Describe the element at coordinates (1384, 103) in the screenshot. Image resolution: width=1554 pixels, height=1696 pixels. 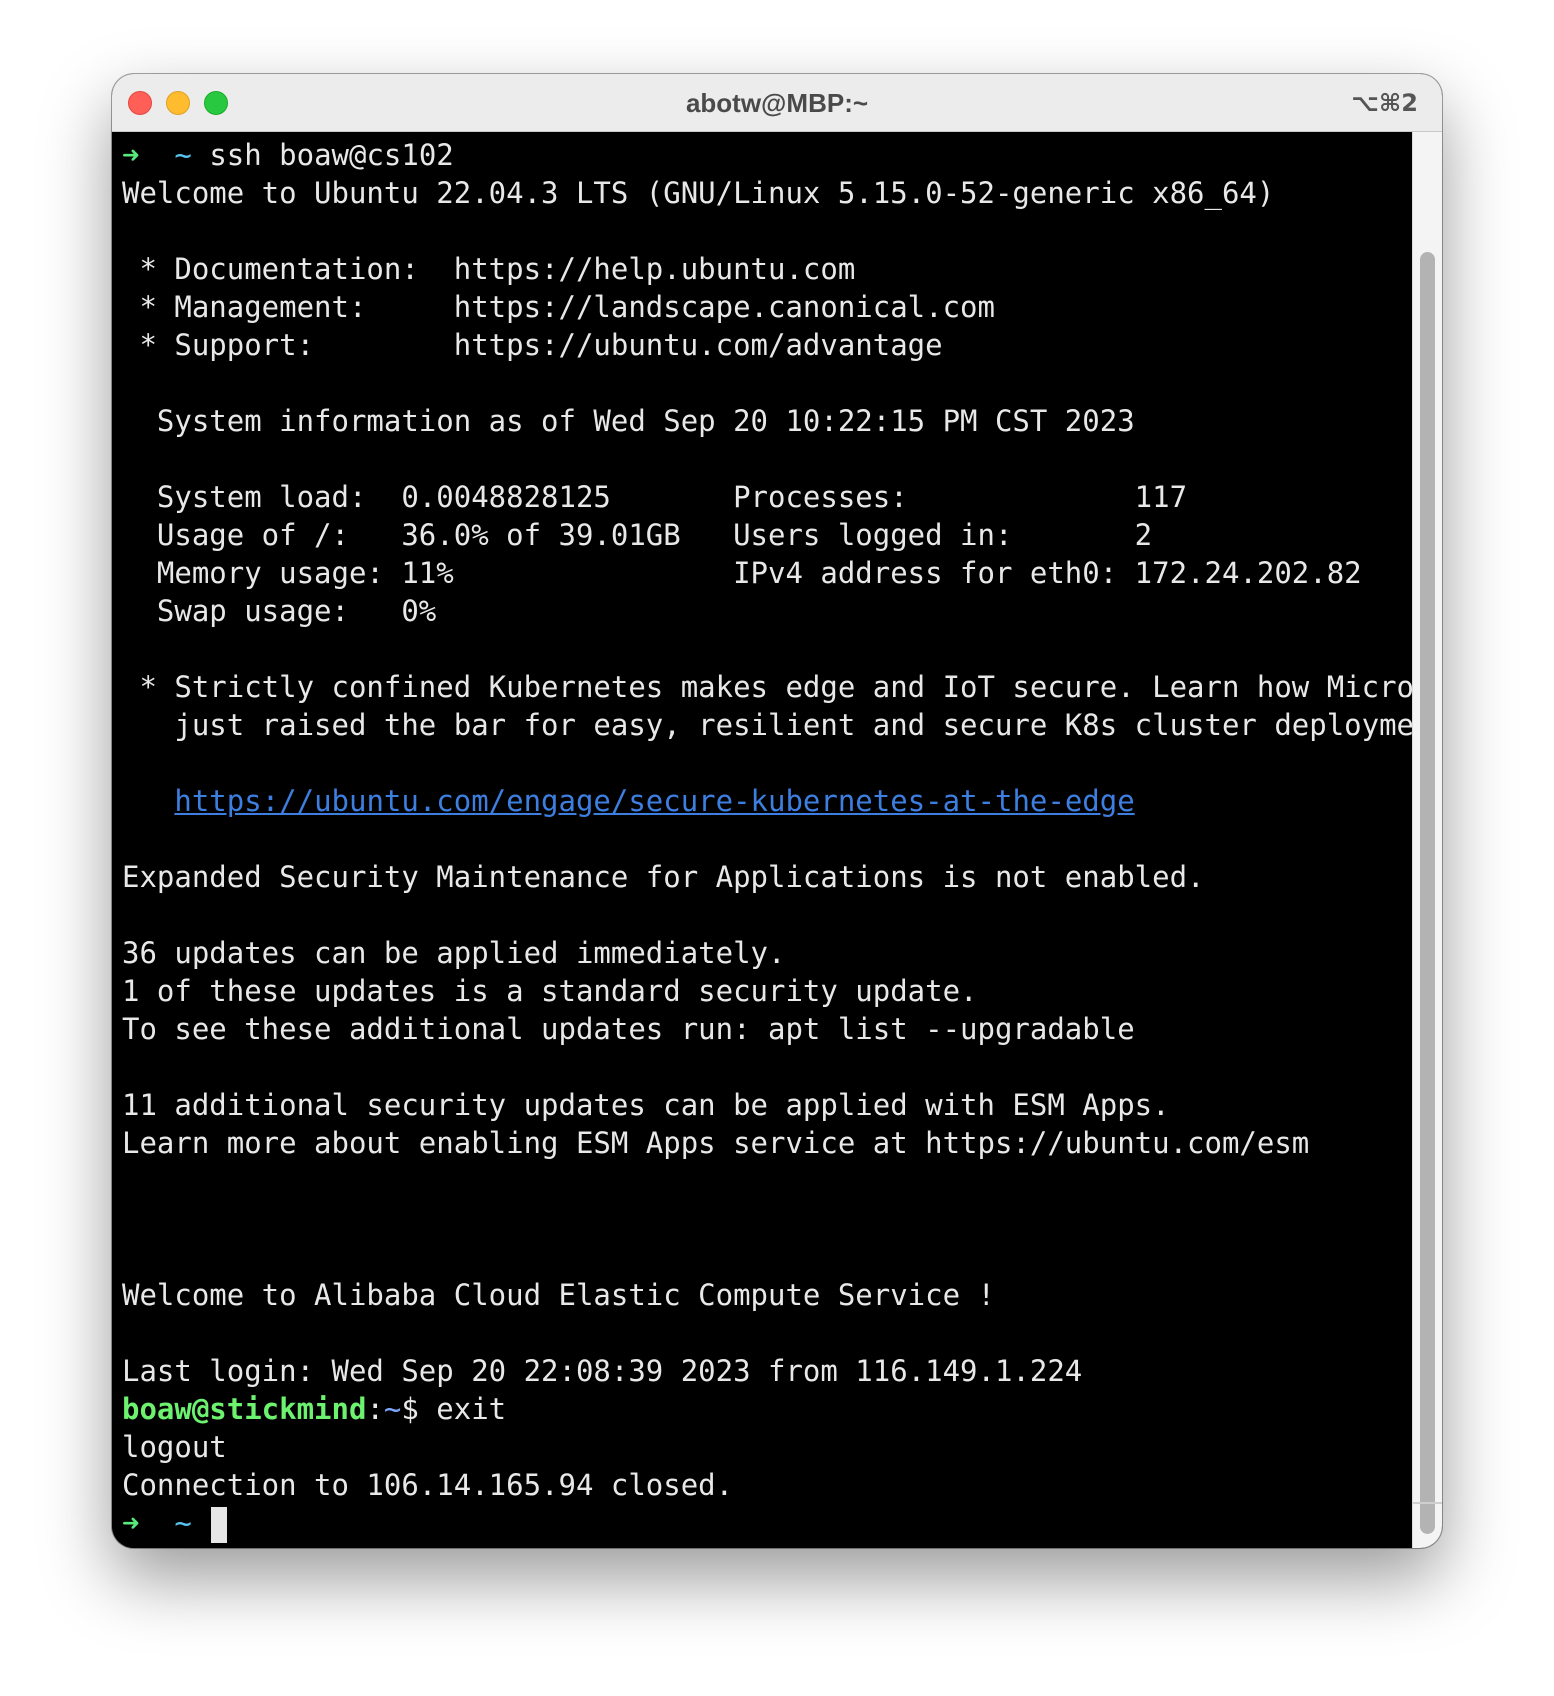
I see `window-shortcut: ⌥⌘2` at that location.